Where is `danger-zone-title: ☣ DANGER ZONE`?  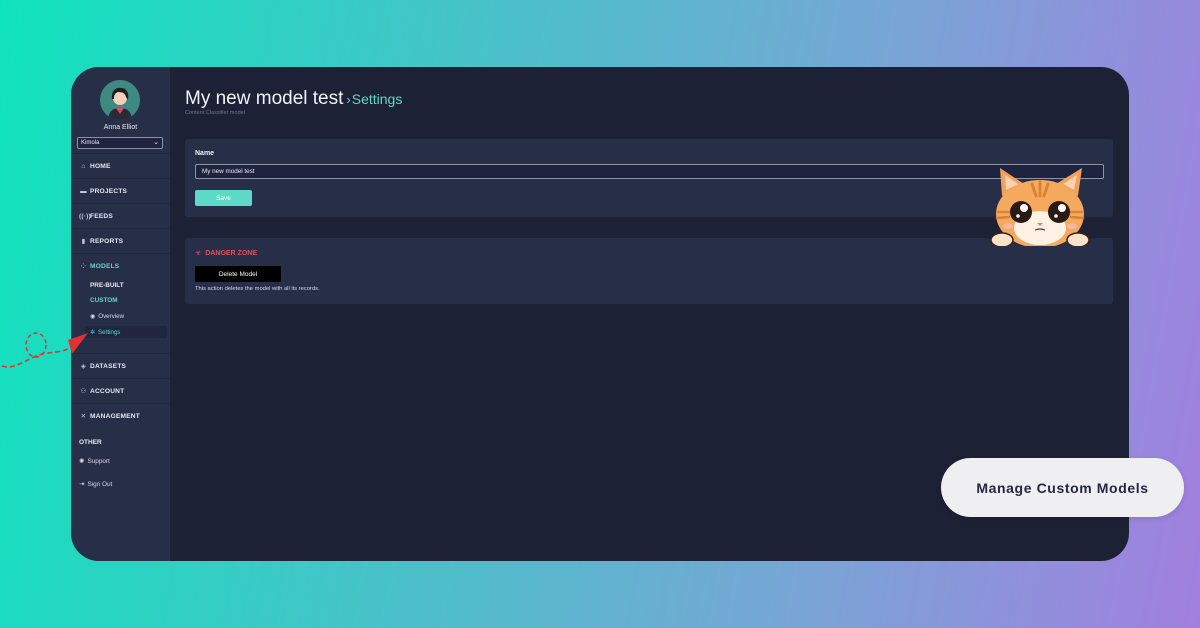 danger-zone-title: ☣ DANGER ZONE is located at coordinates (226, 253).